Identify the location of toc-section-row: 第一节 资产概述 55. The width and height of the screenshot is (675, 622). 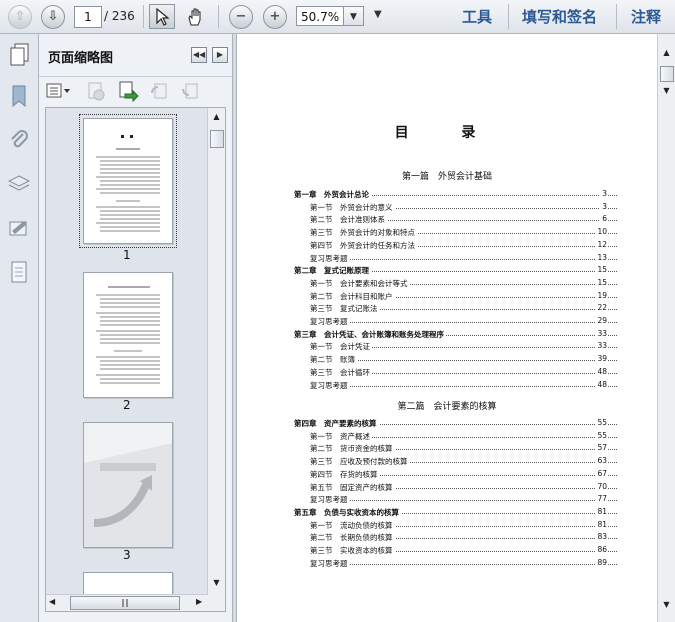
(447, 437).